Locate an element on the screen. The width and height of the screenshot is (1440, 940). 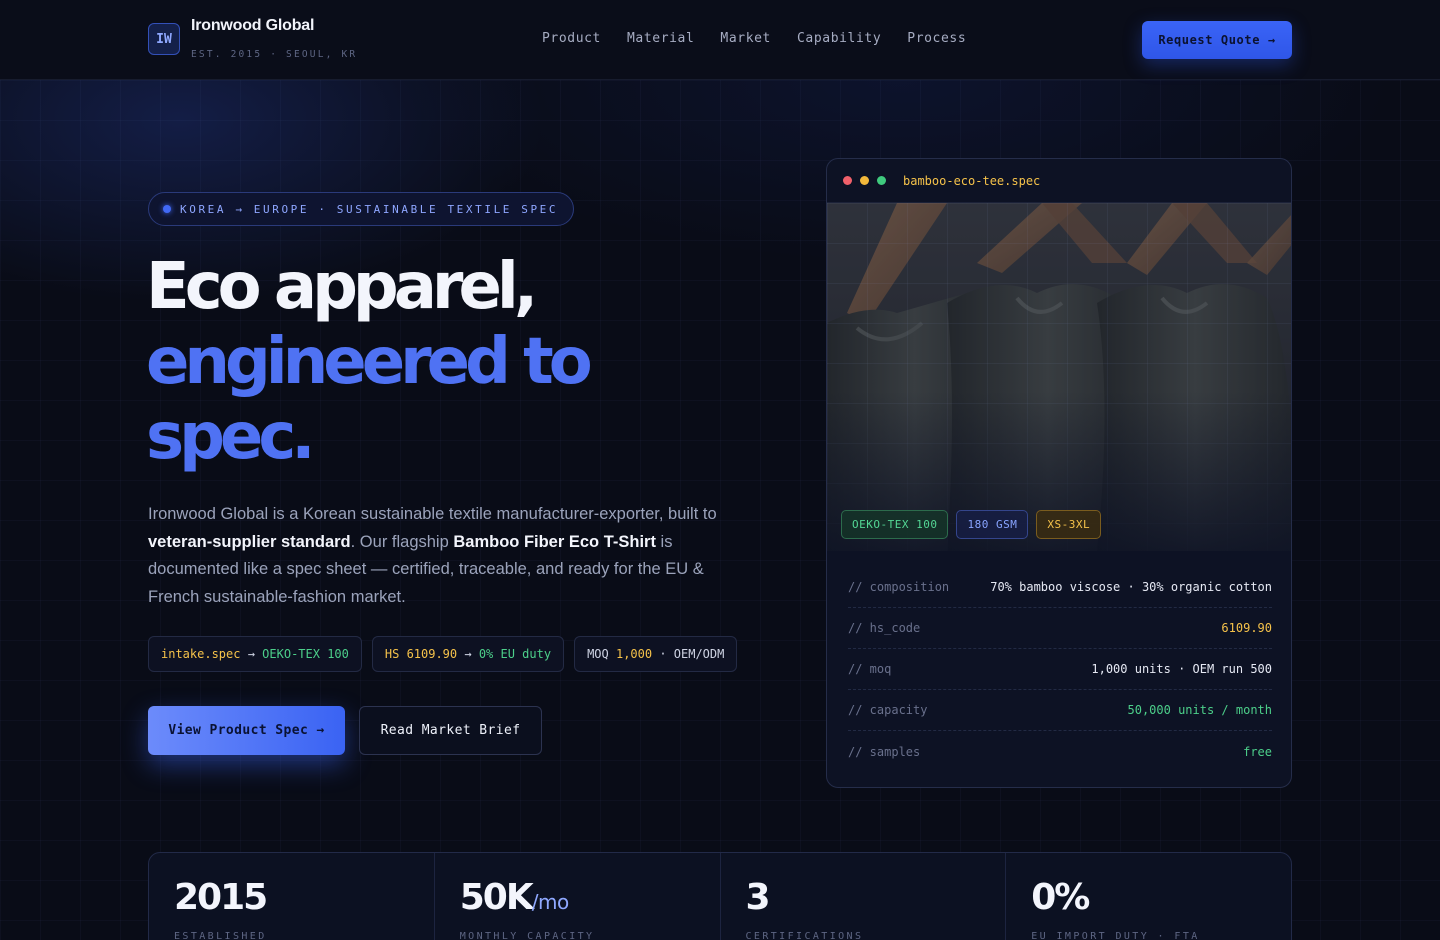
badge-weight: 180 GSM is located at coordinates (992, 524).